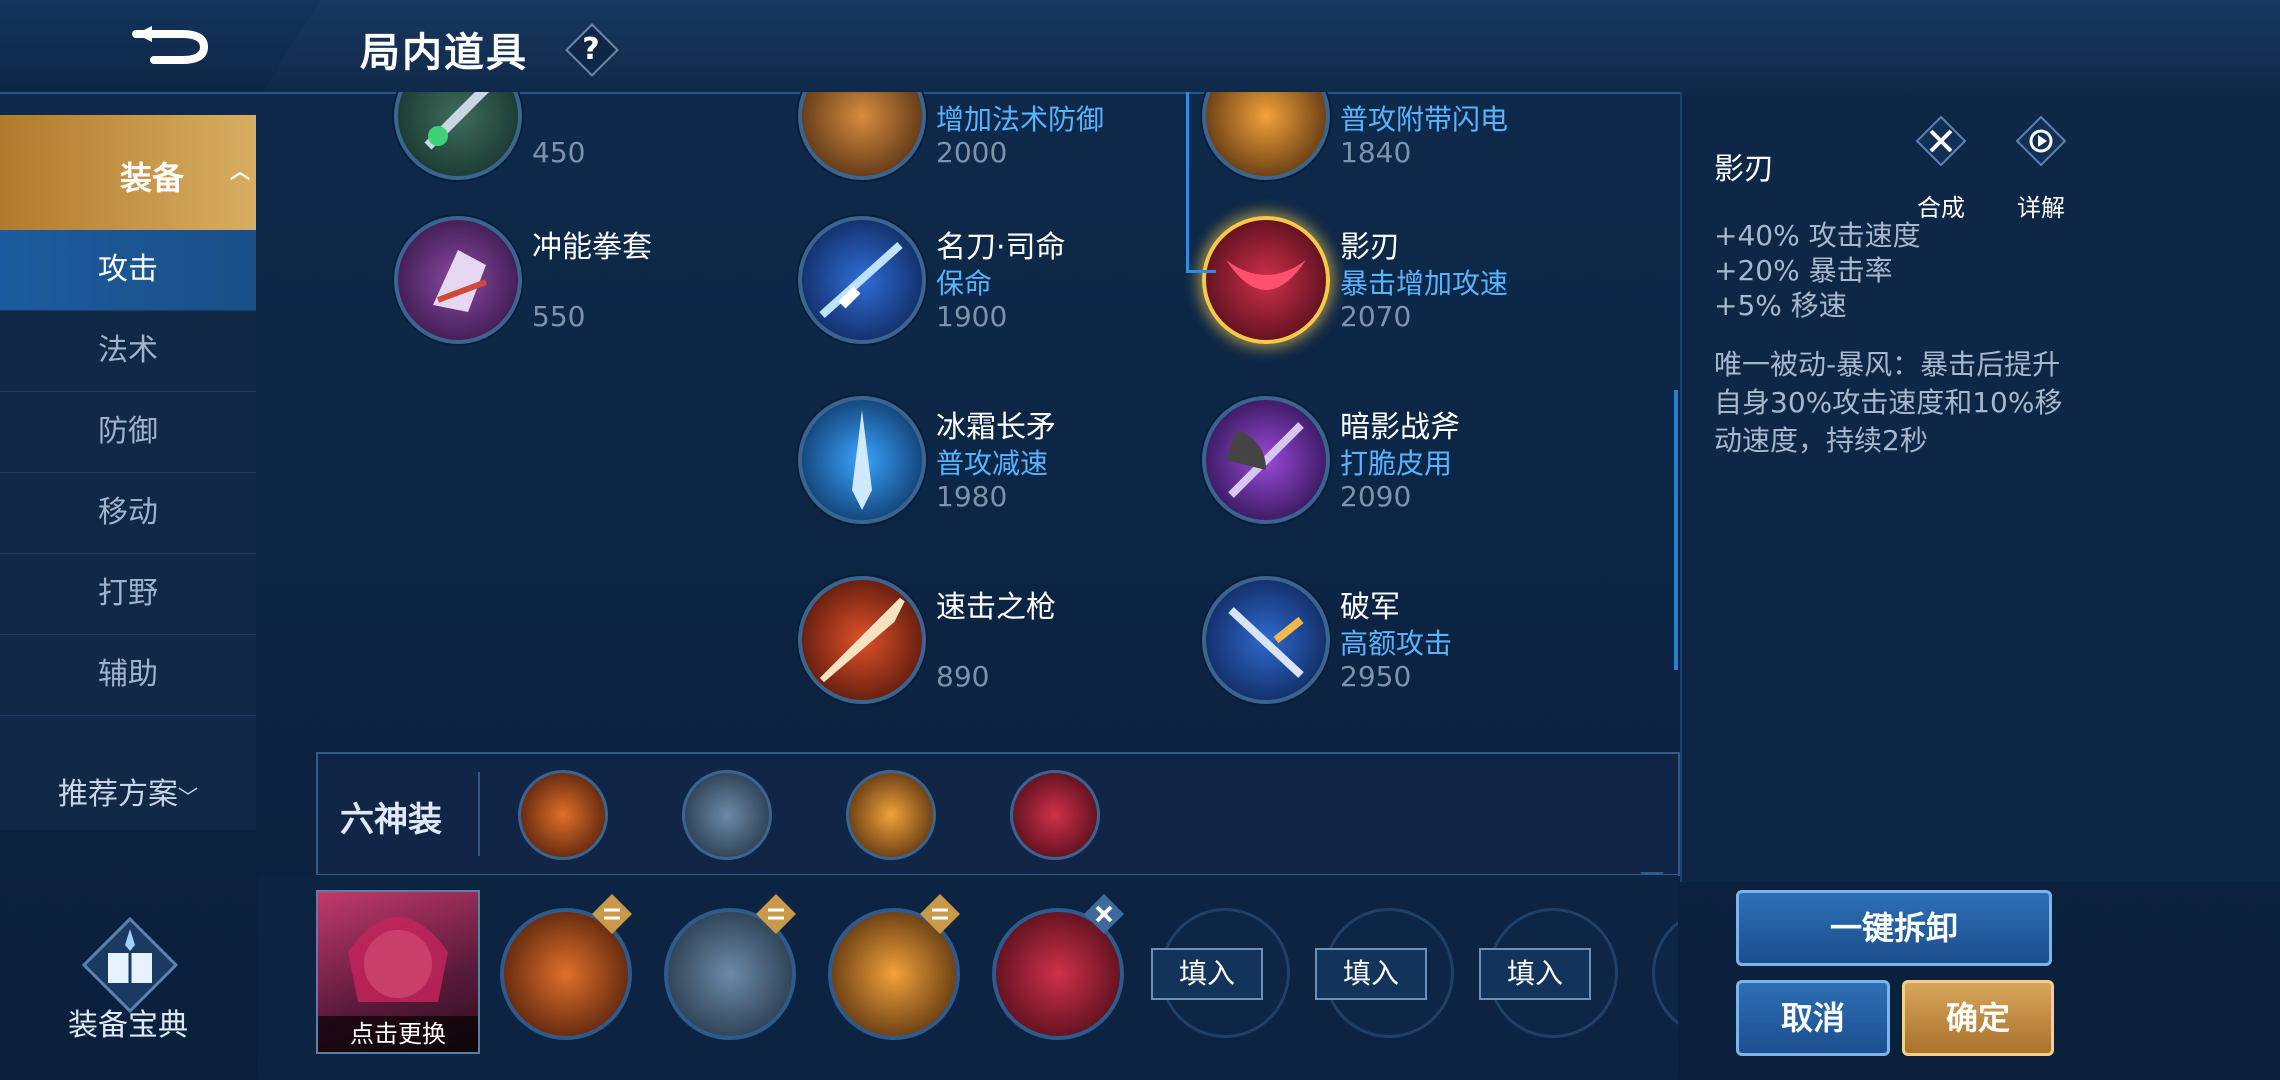 This screenshot has width=2280, height=1080. What do you see at coordinates (128, 513) in the screenshot?
I see `sidebar-item-movement: 移动` at bounding box center [128, 513].